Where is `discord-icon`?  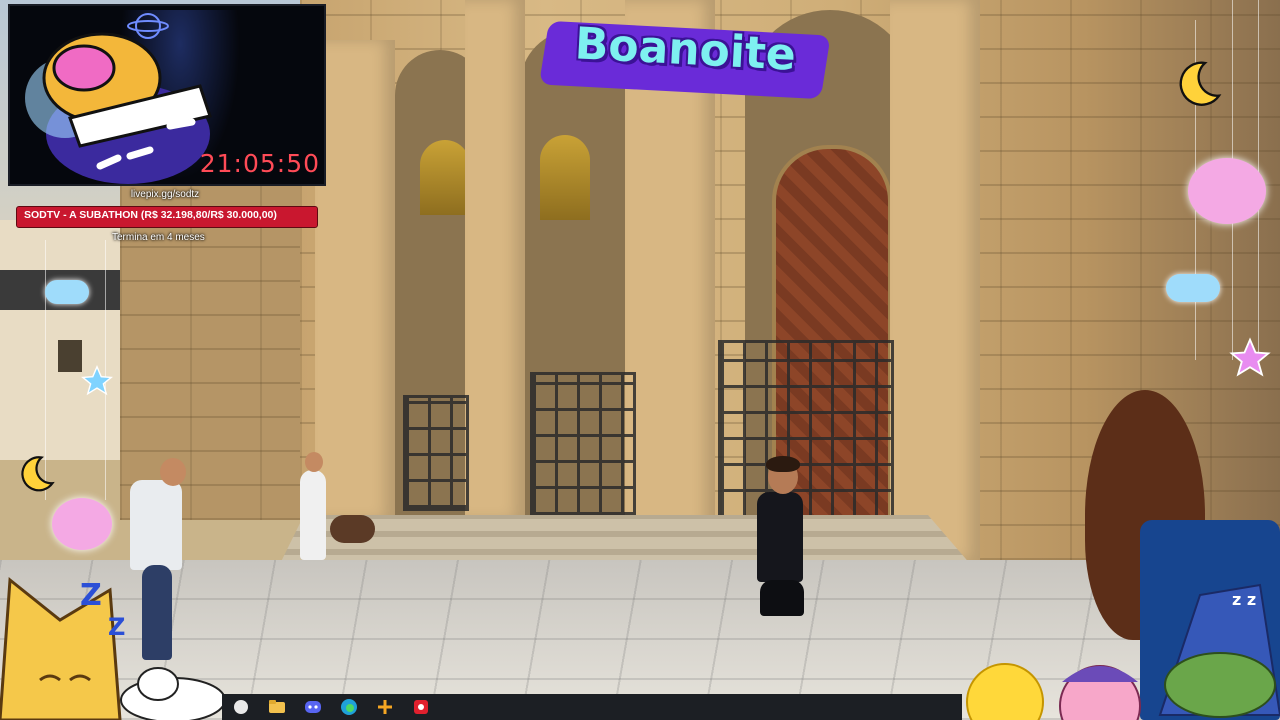
discord-icon is located at coordinates (313, 707).